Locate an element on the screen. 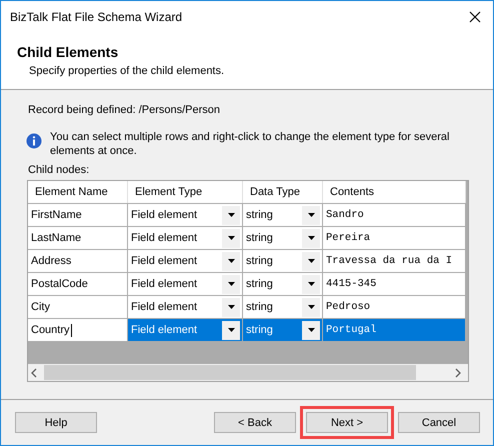  table-cell: 4415-345 is located at coordinates (394, 284).